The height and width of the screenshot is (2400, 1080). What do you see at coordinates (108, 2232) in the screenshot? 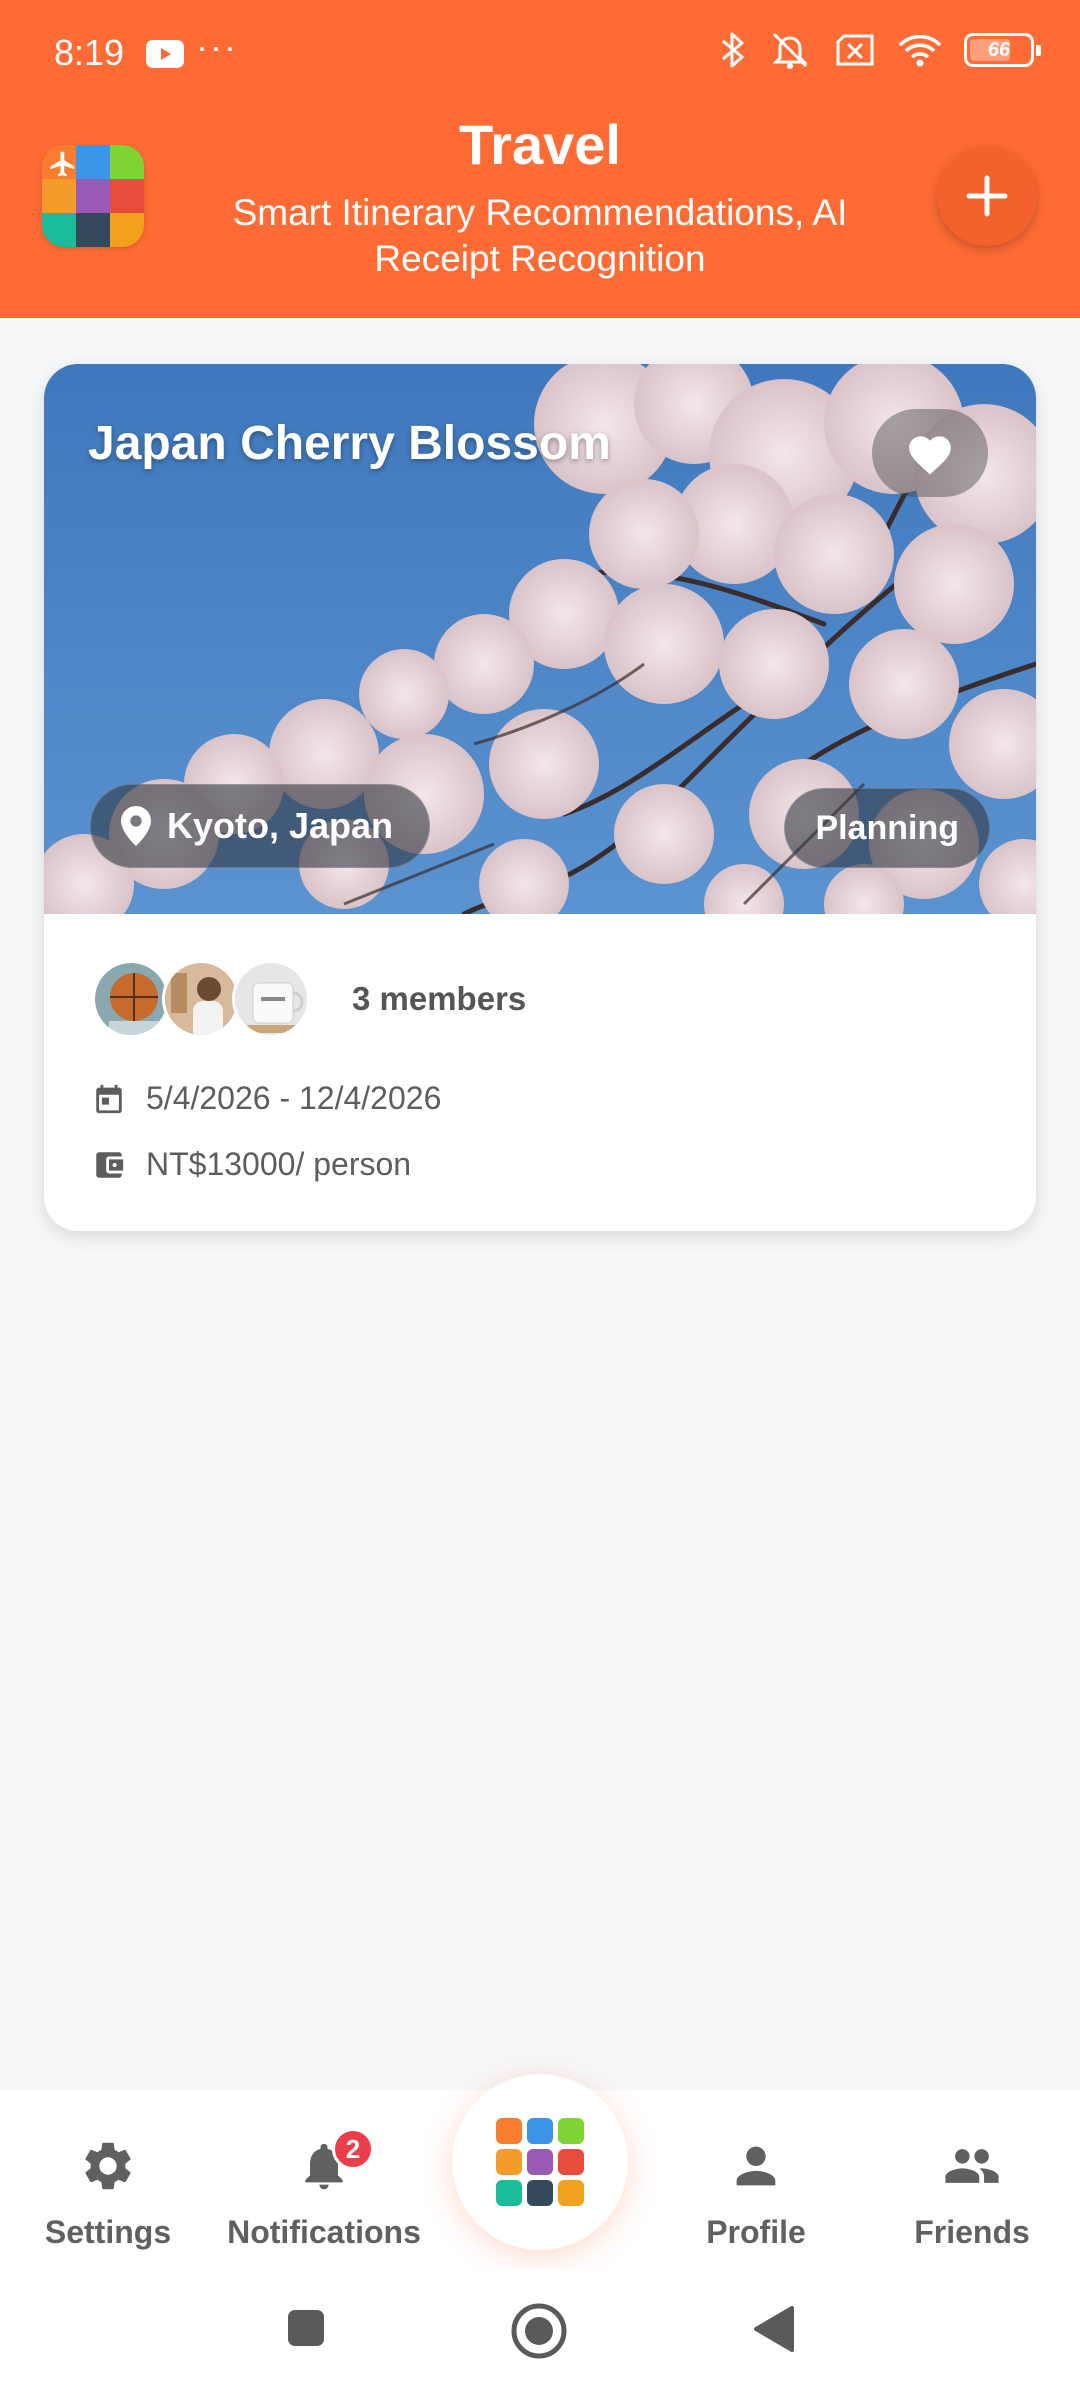
I see `nav-settings-label: Settings` at bounding box center [108, 2232].